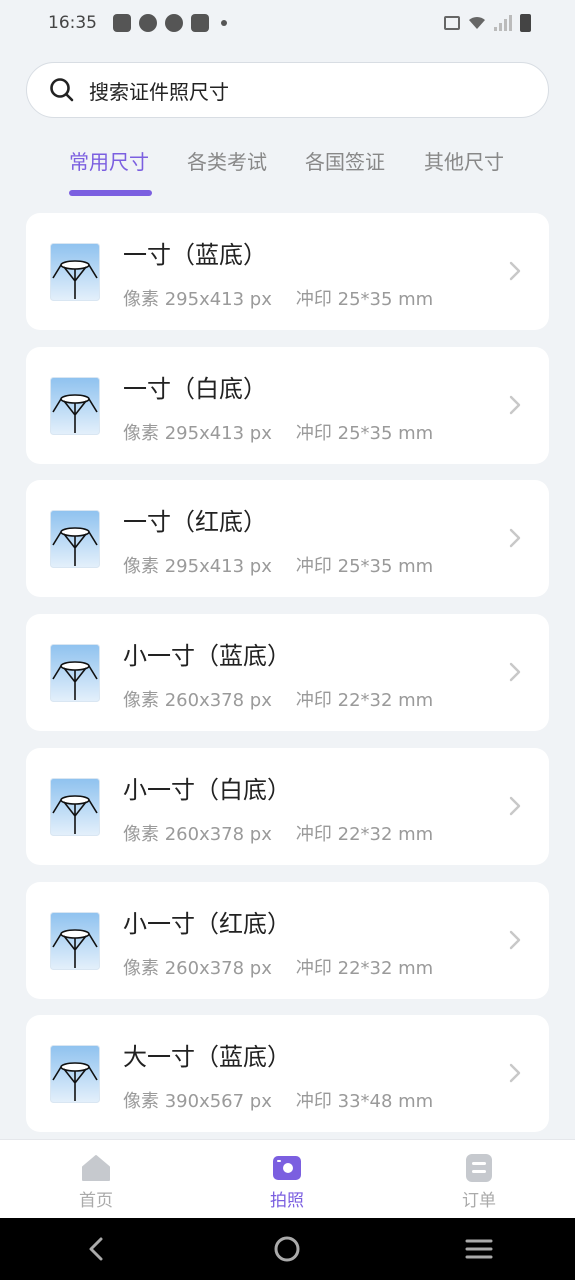 This screenshot has width=575, height=1280. Describe the element at coordinates (287, 1201) in the screenshot. I see `nav-camera-label: 拍照` at that location.